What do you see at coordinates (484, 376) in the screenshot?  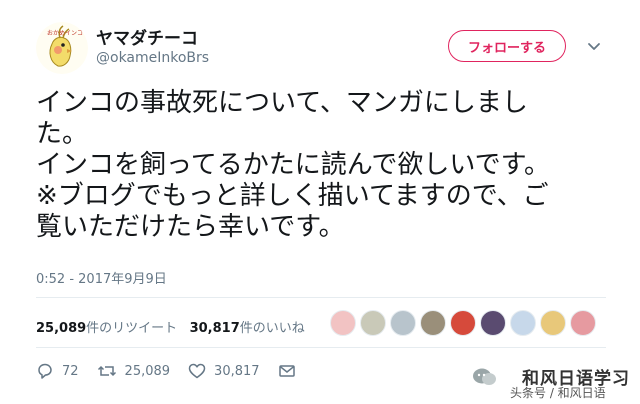 I see `chat-bubble-logo-icon` at bounding box center [484, 376].